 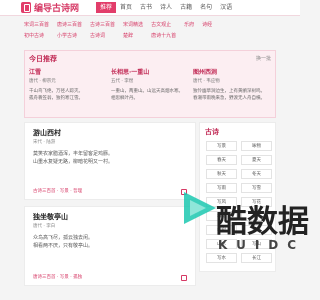 What do you see at coordinates (126, 7) in the screenshot?
I see `nav-item-home: 首页` at bounding box center [126, 7].